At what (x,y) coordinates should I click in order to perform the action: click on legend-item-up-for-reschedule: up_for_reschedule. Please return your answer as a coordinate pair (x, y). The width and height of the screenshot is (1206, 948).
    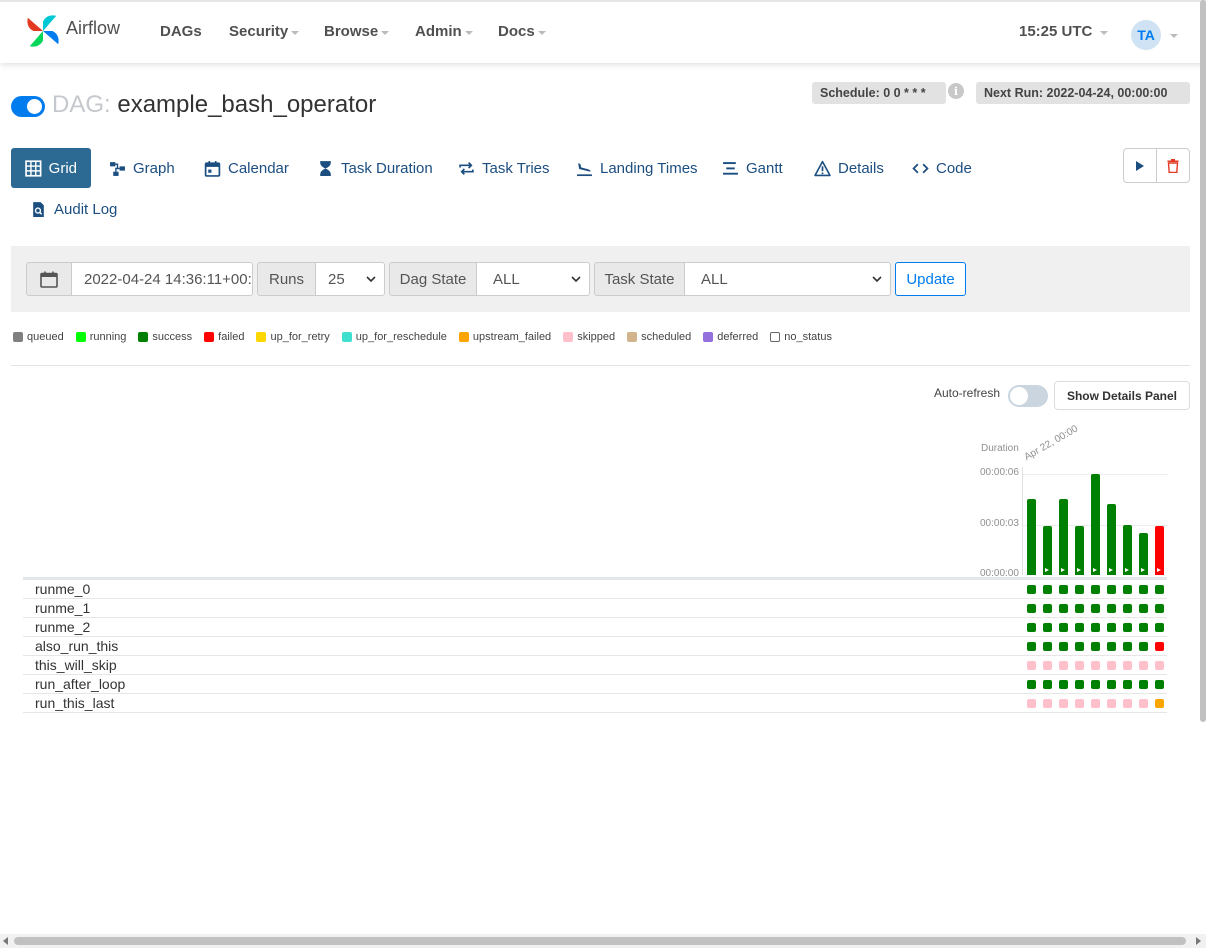
    Looking at the image, I should click on (394, 337).